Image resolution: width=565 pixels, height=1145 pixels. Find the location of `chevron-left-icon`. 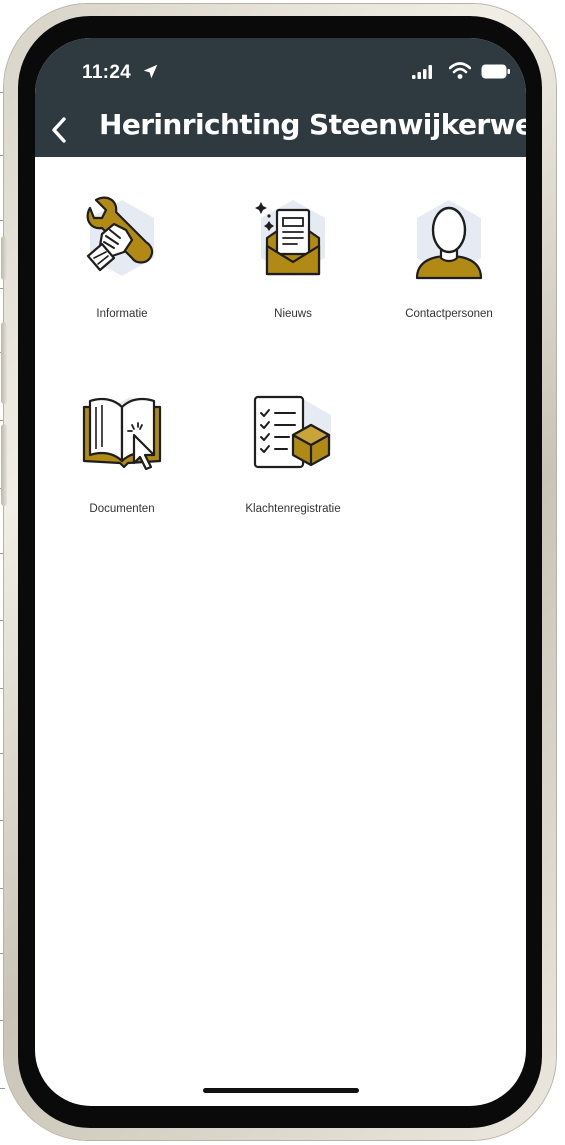

chevron-left-icon is located at coordinates (59, 130).